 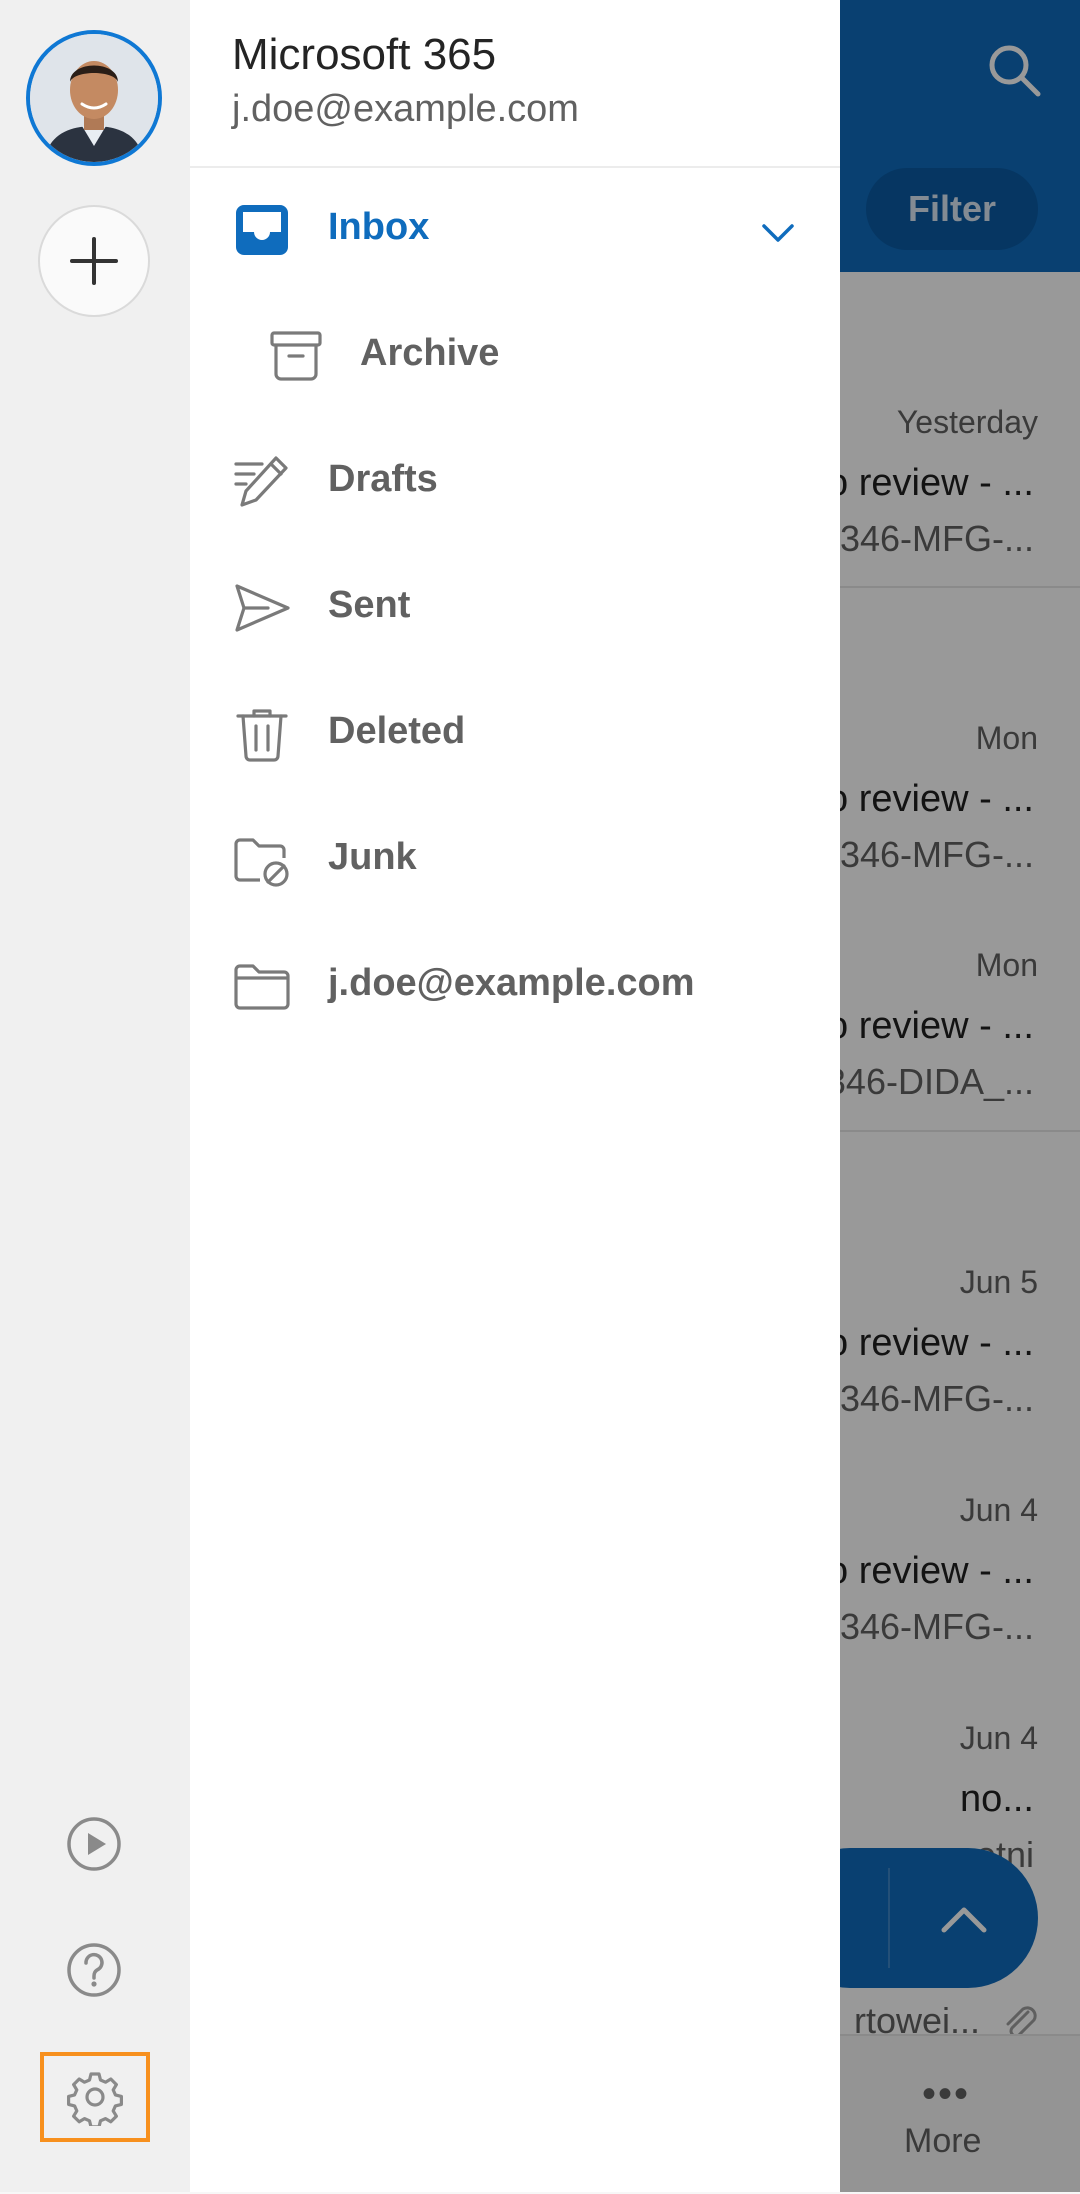 I want to click on account-header: Microsoft 365 j.doe@example.com, so click(x=515, y=84).